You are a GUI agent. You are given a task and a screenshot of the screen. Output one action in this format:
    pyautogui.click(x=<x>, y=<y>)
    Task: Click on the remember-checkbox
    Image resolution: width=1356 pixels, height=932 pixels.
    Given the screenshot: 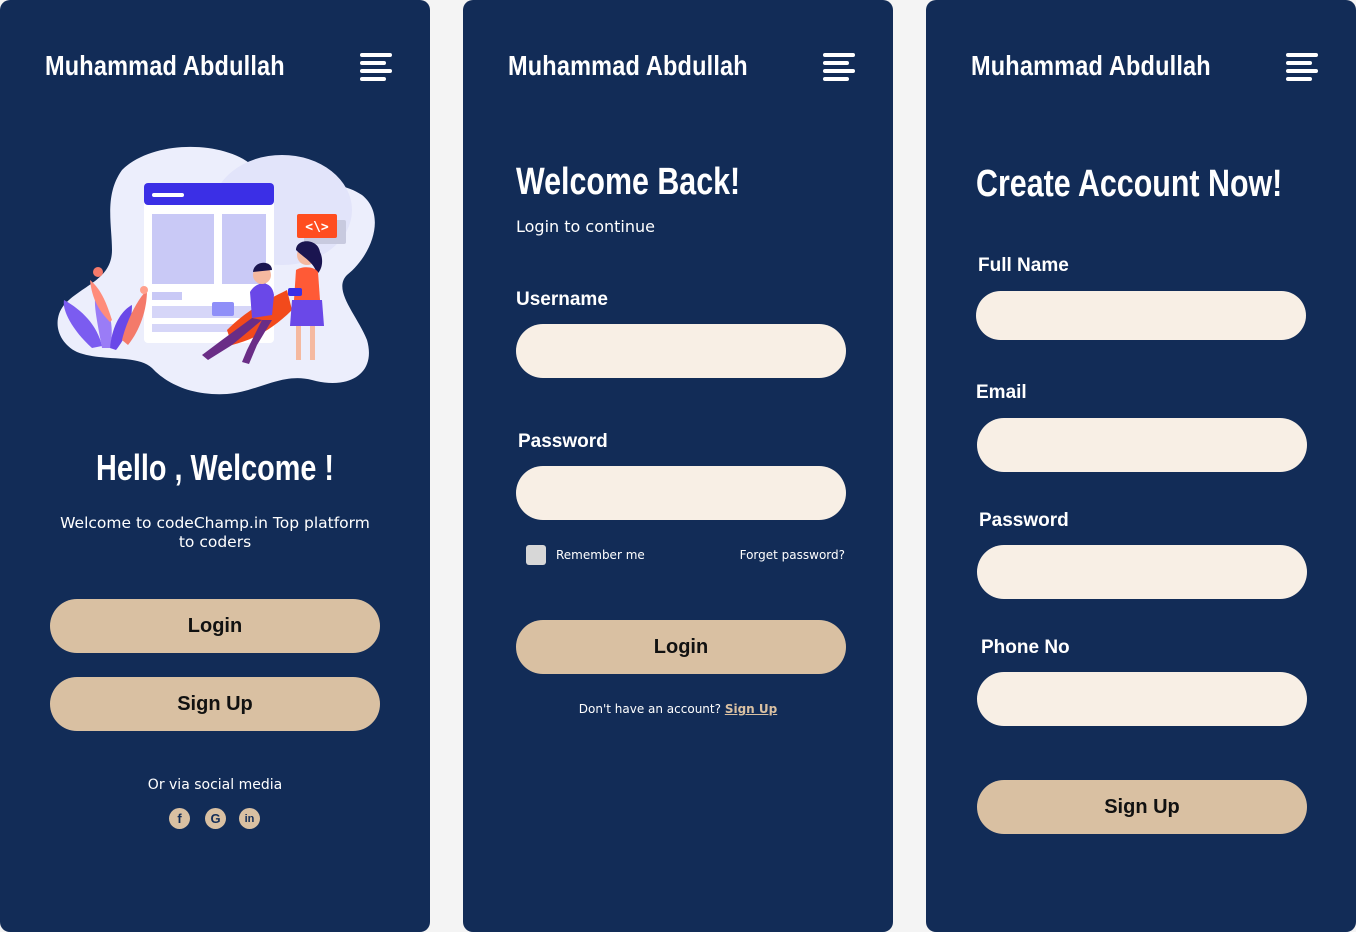 What is the action you would take?
    pyautogui.click(x=536, y=555)
    